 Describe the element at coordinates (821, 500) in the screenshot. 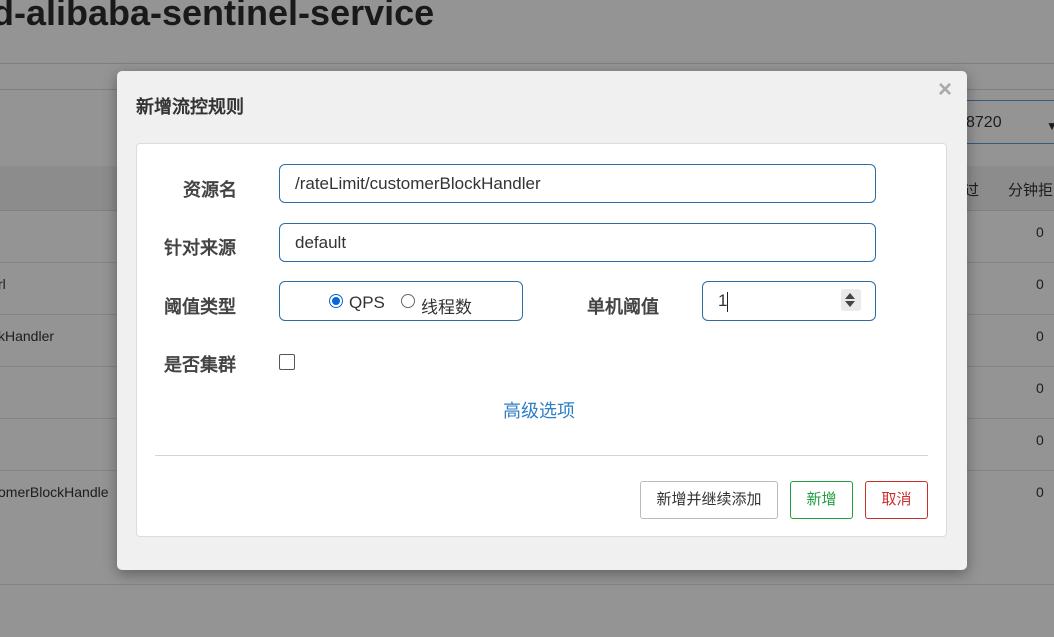

I see `add-button: 新增` at that location.